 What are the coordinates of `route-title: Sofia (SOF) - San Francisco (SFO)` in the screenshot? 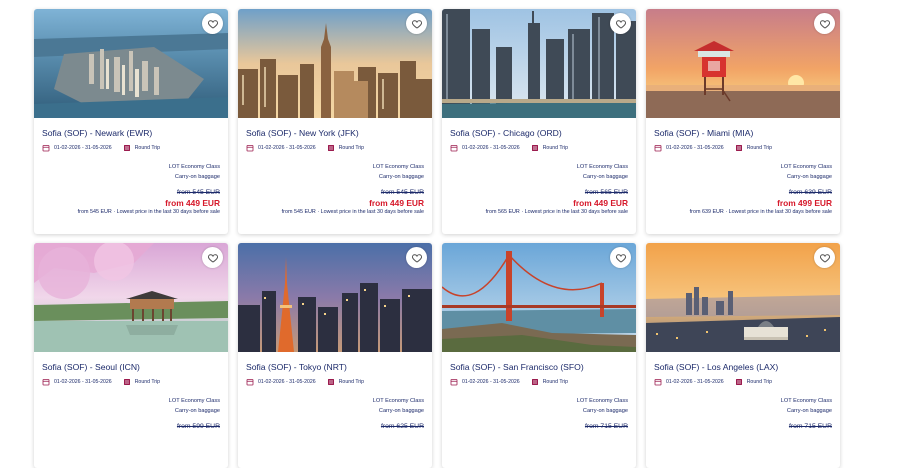 It's located at (517, 367).